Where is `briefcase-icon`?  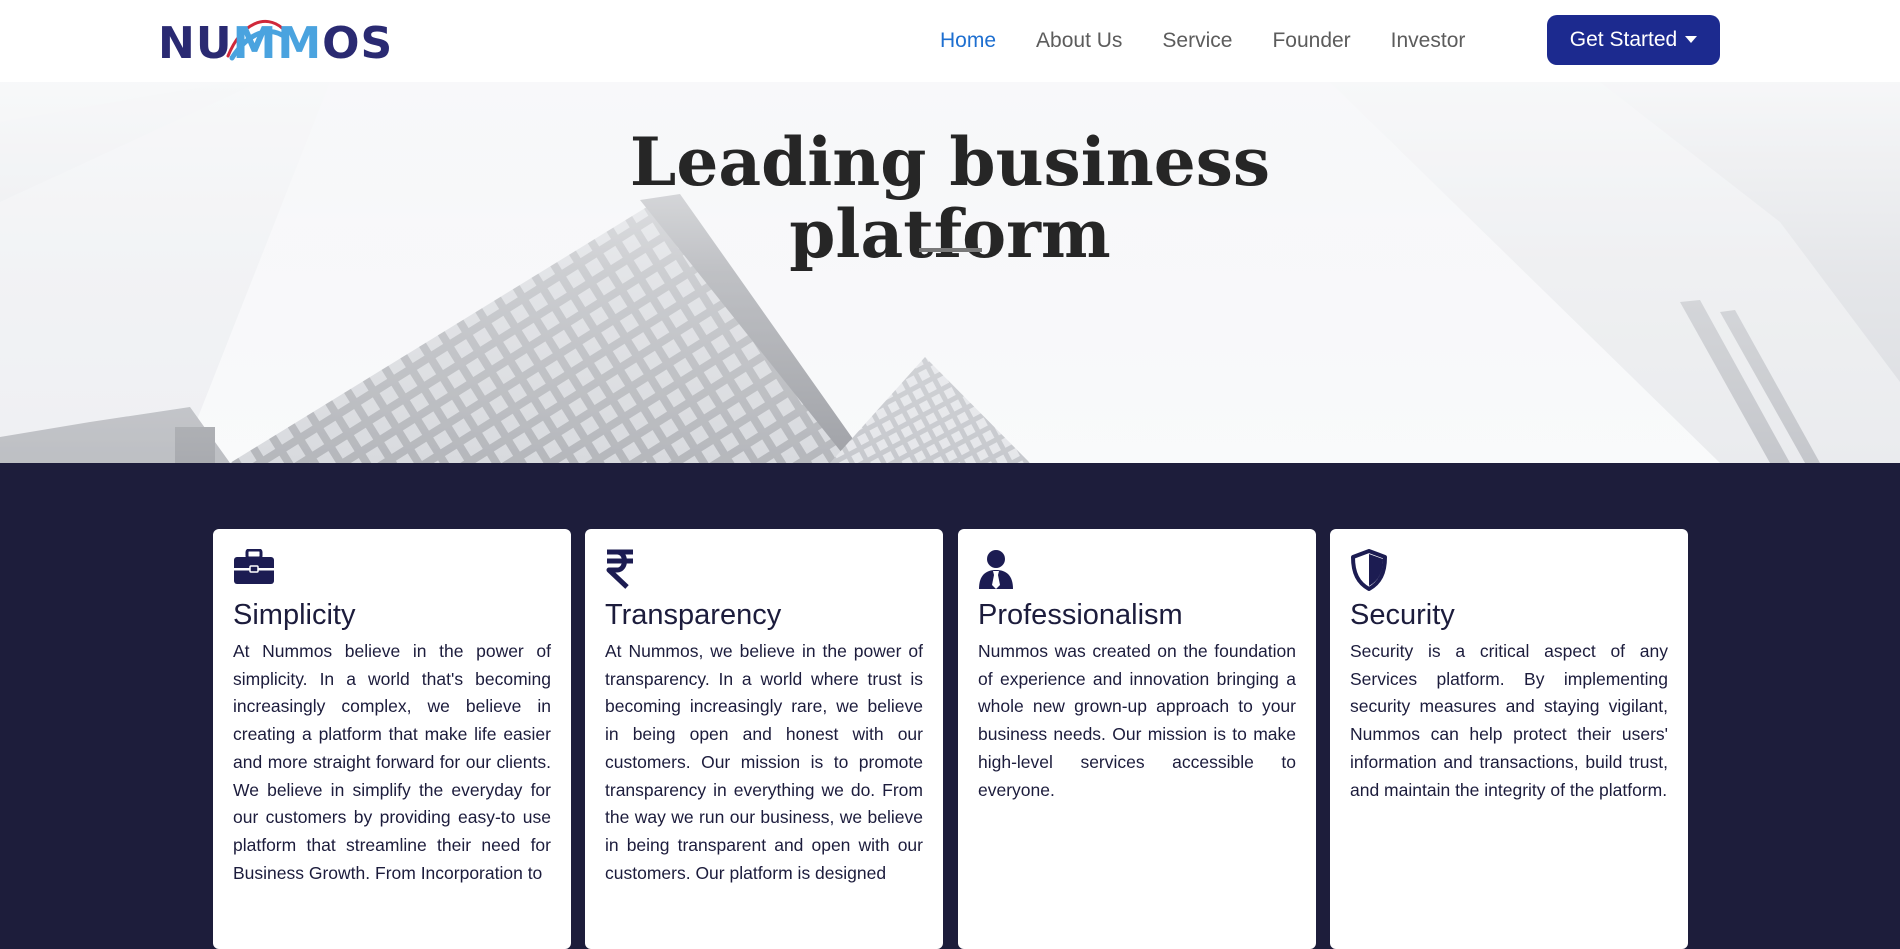 briefcase-icon is located at coordinates (254, 566).